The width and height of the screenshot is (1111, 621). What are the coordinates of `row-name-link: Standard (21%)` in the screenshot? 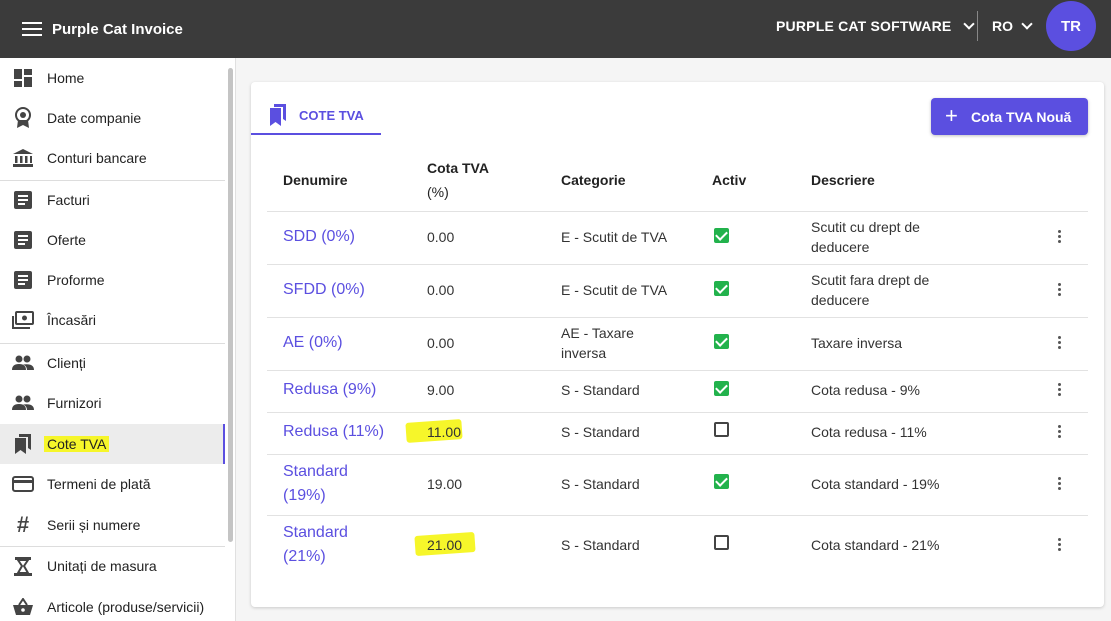 It's located at (328, 545).